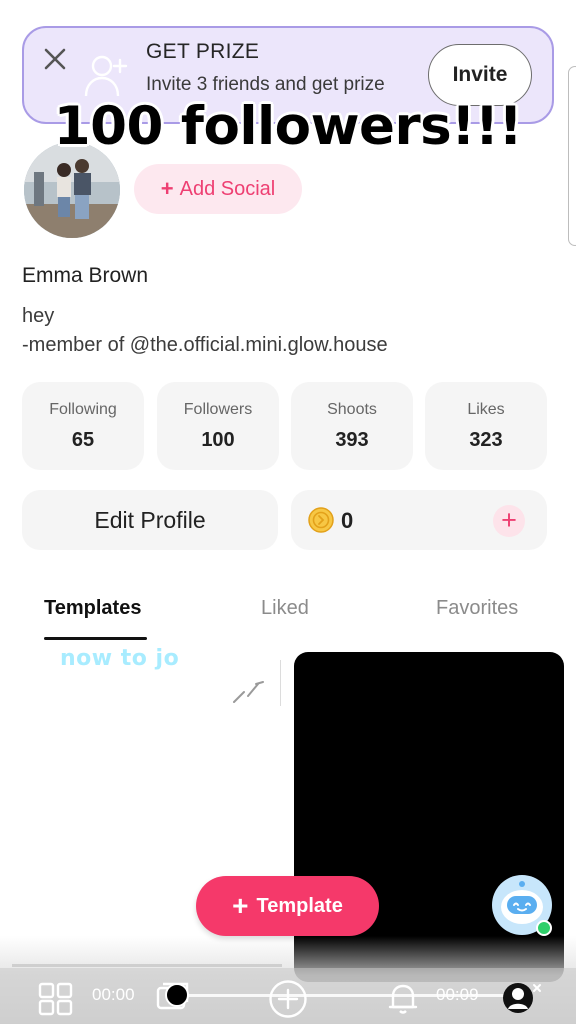 The height and width of the screenshot is (1024, 576). I want to click on video-progress-line, so click(147, 965).